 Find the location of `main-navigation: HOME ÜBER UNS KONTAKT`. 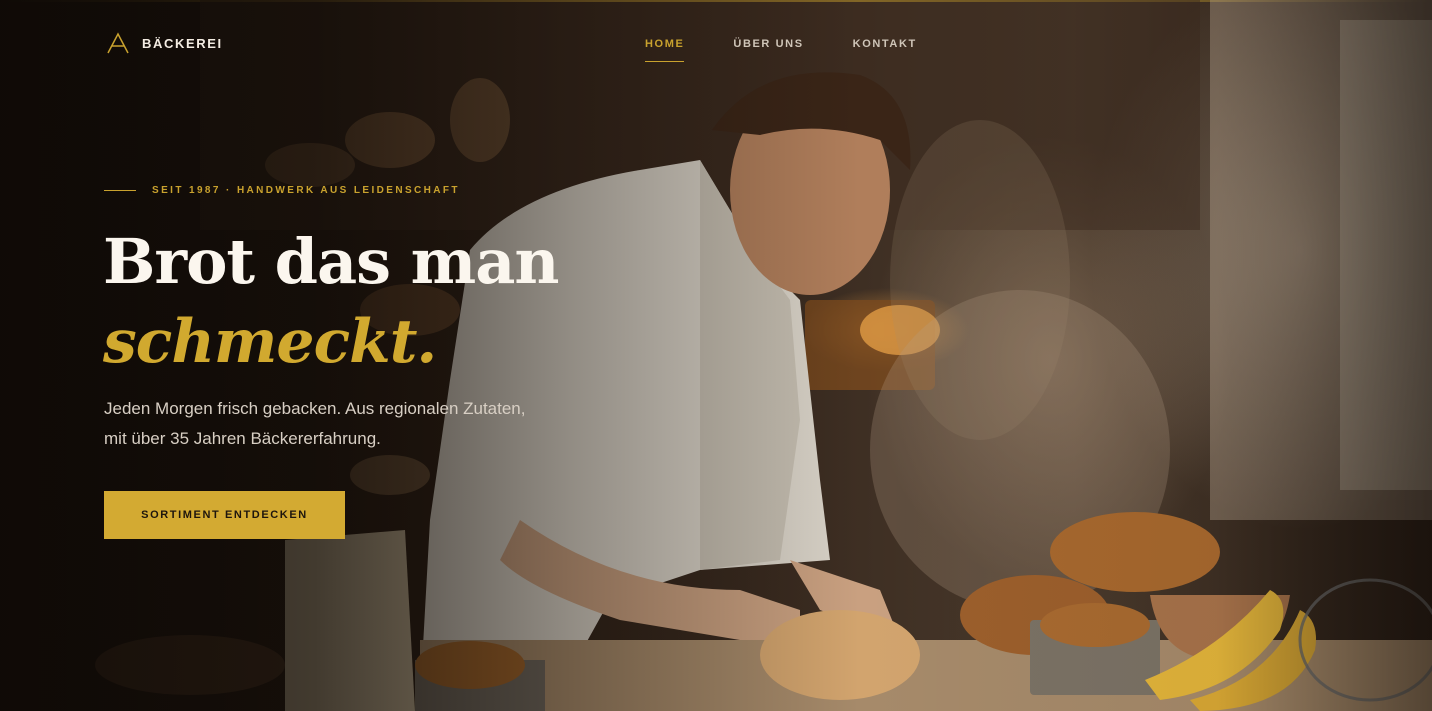

main-navigation: HOME ÜBER UNS KONTAKT is located at coordinates (781, 50).